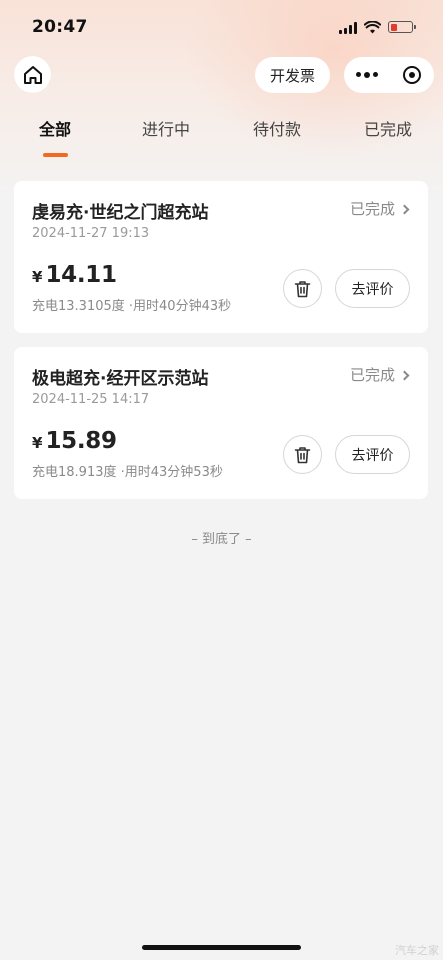  I want to click on end-of-list-tip: – 到底了 –, so click(221, 539).